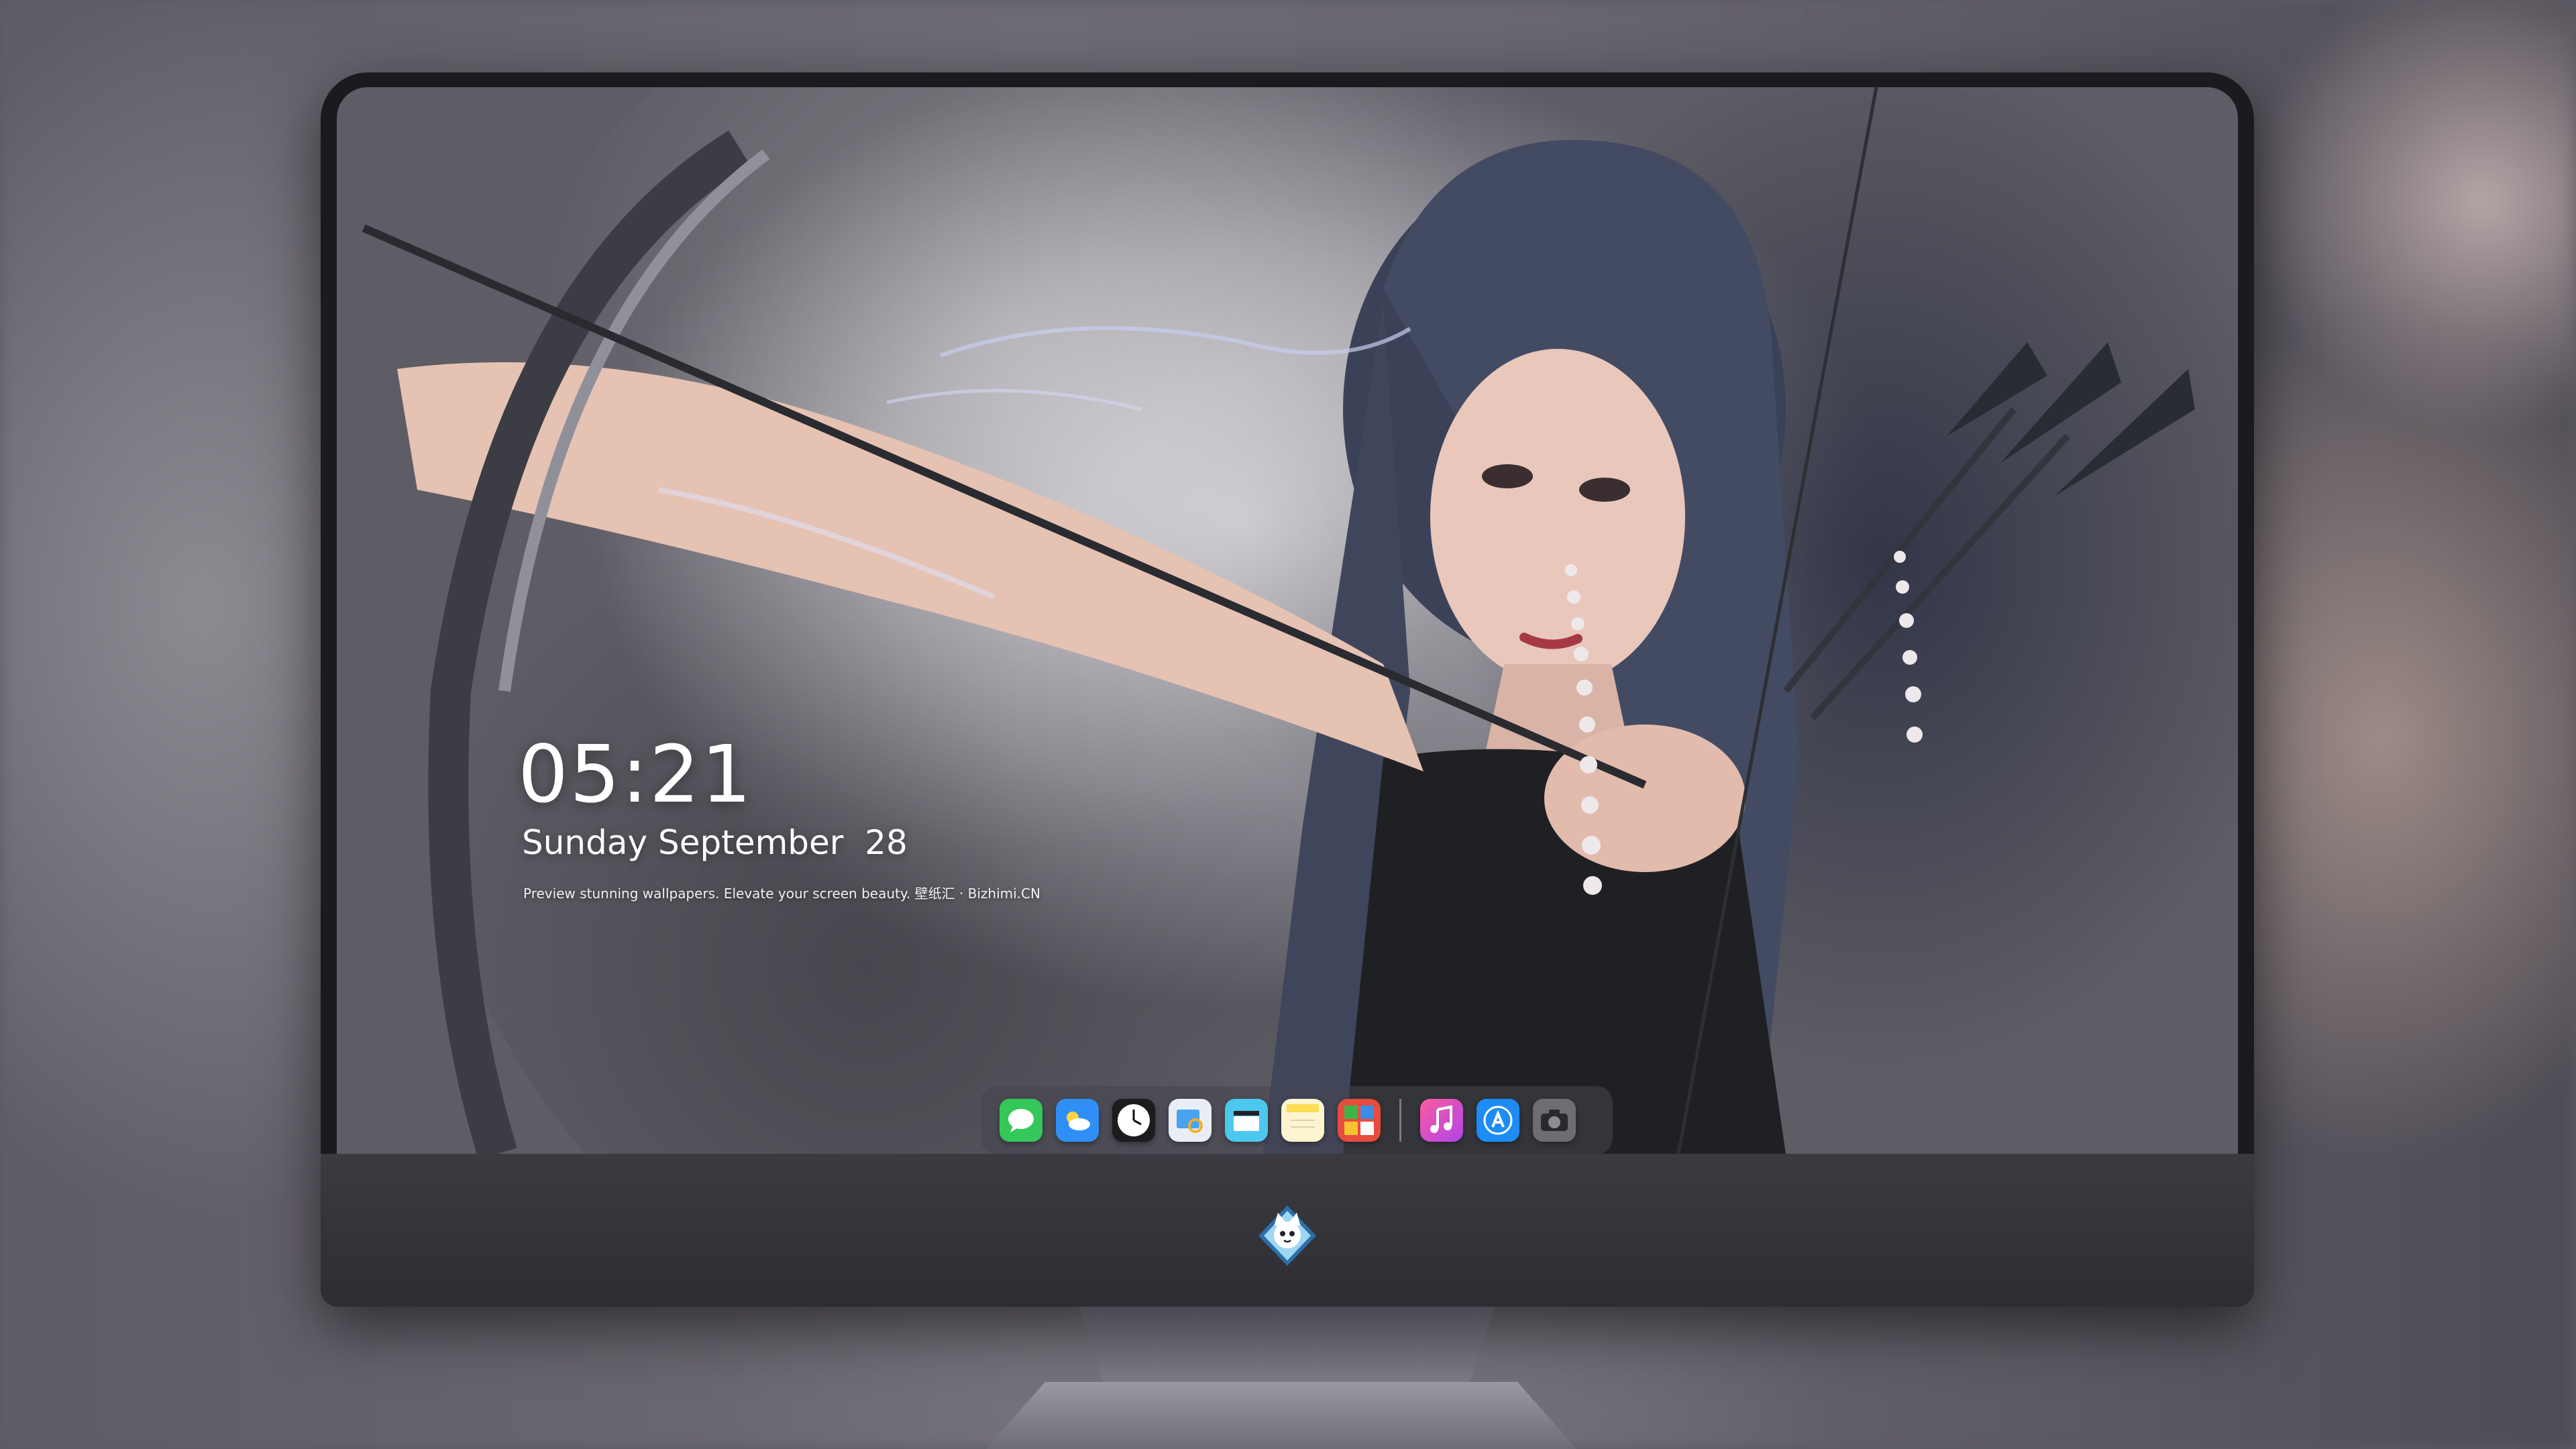 Image resolution: width=2576 pixels, height=1449 pixels. What do you see at coordinates (1281, 1415) in the screenshot?
I see `monitor-stand-base` at bounding box center [1281, 1415].